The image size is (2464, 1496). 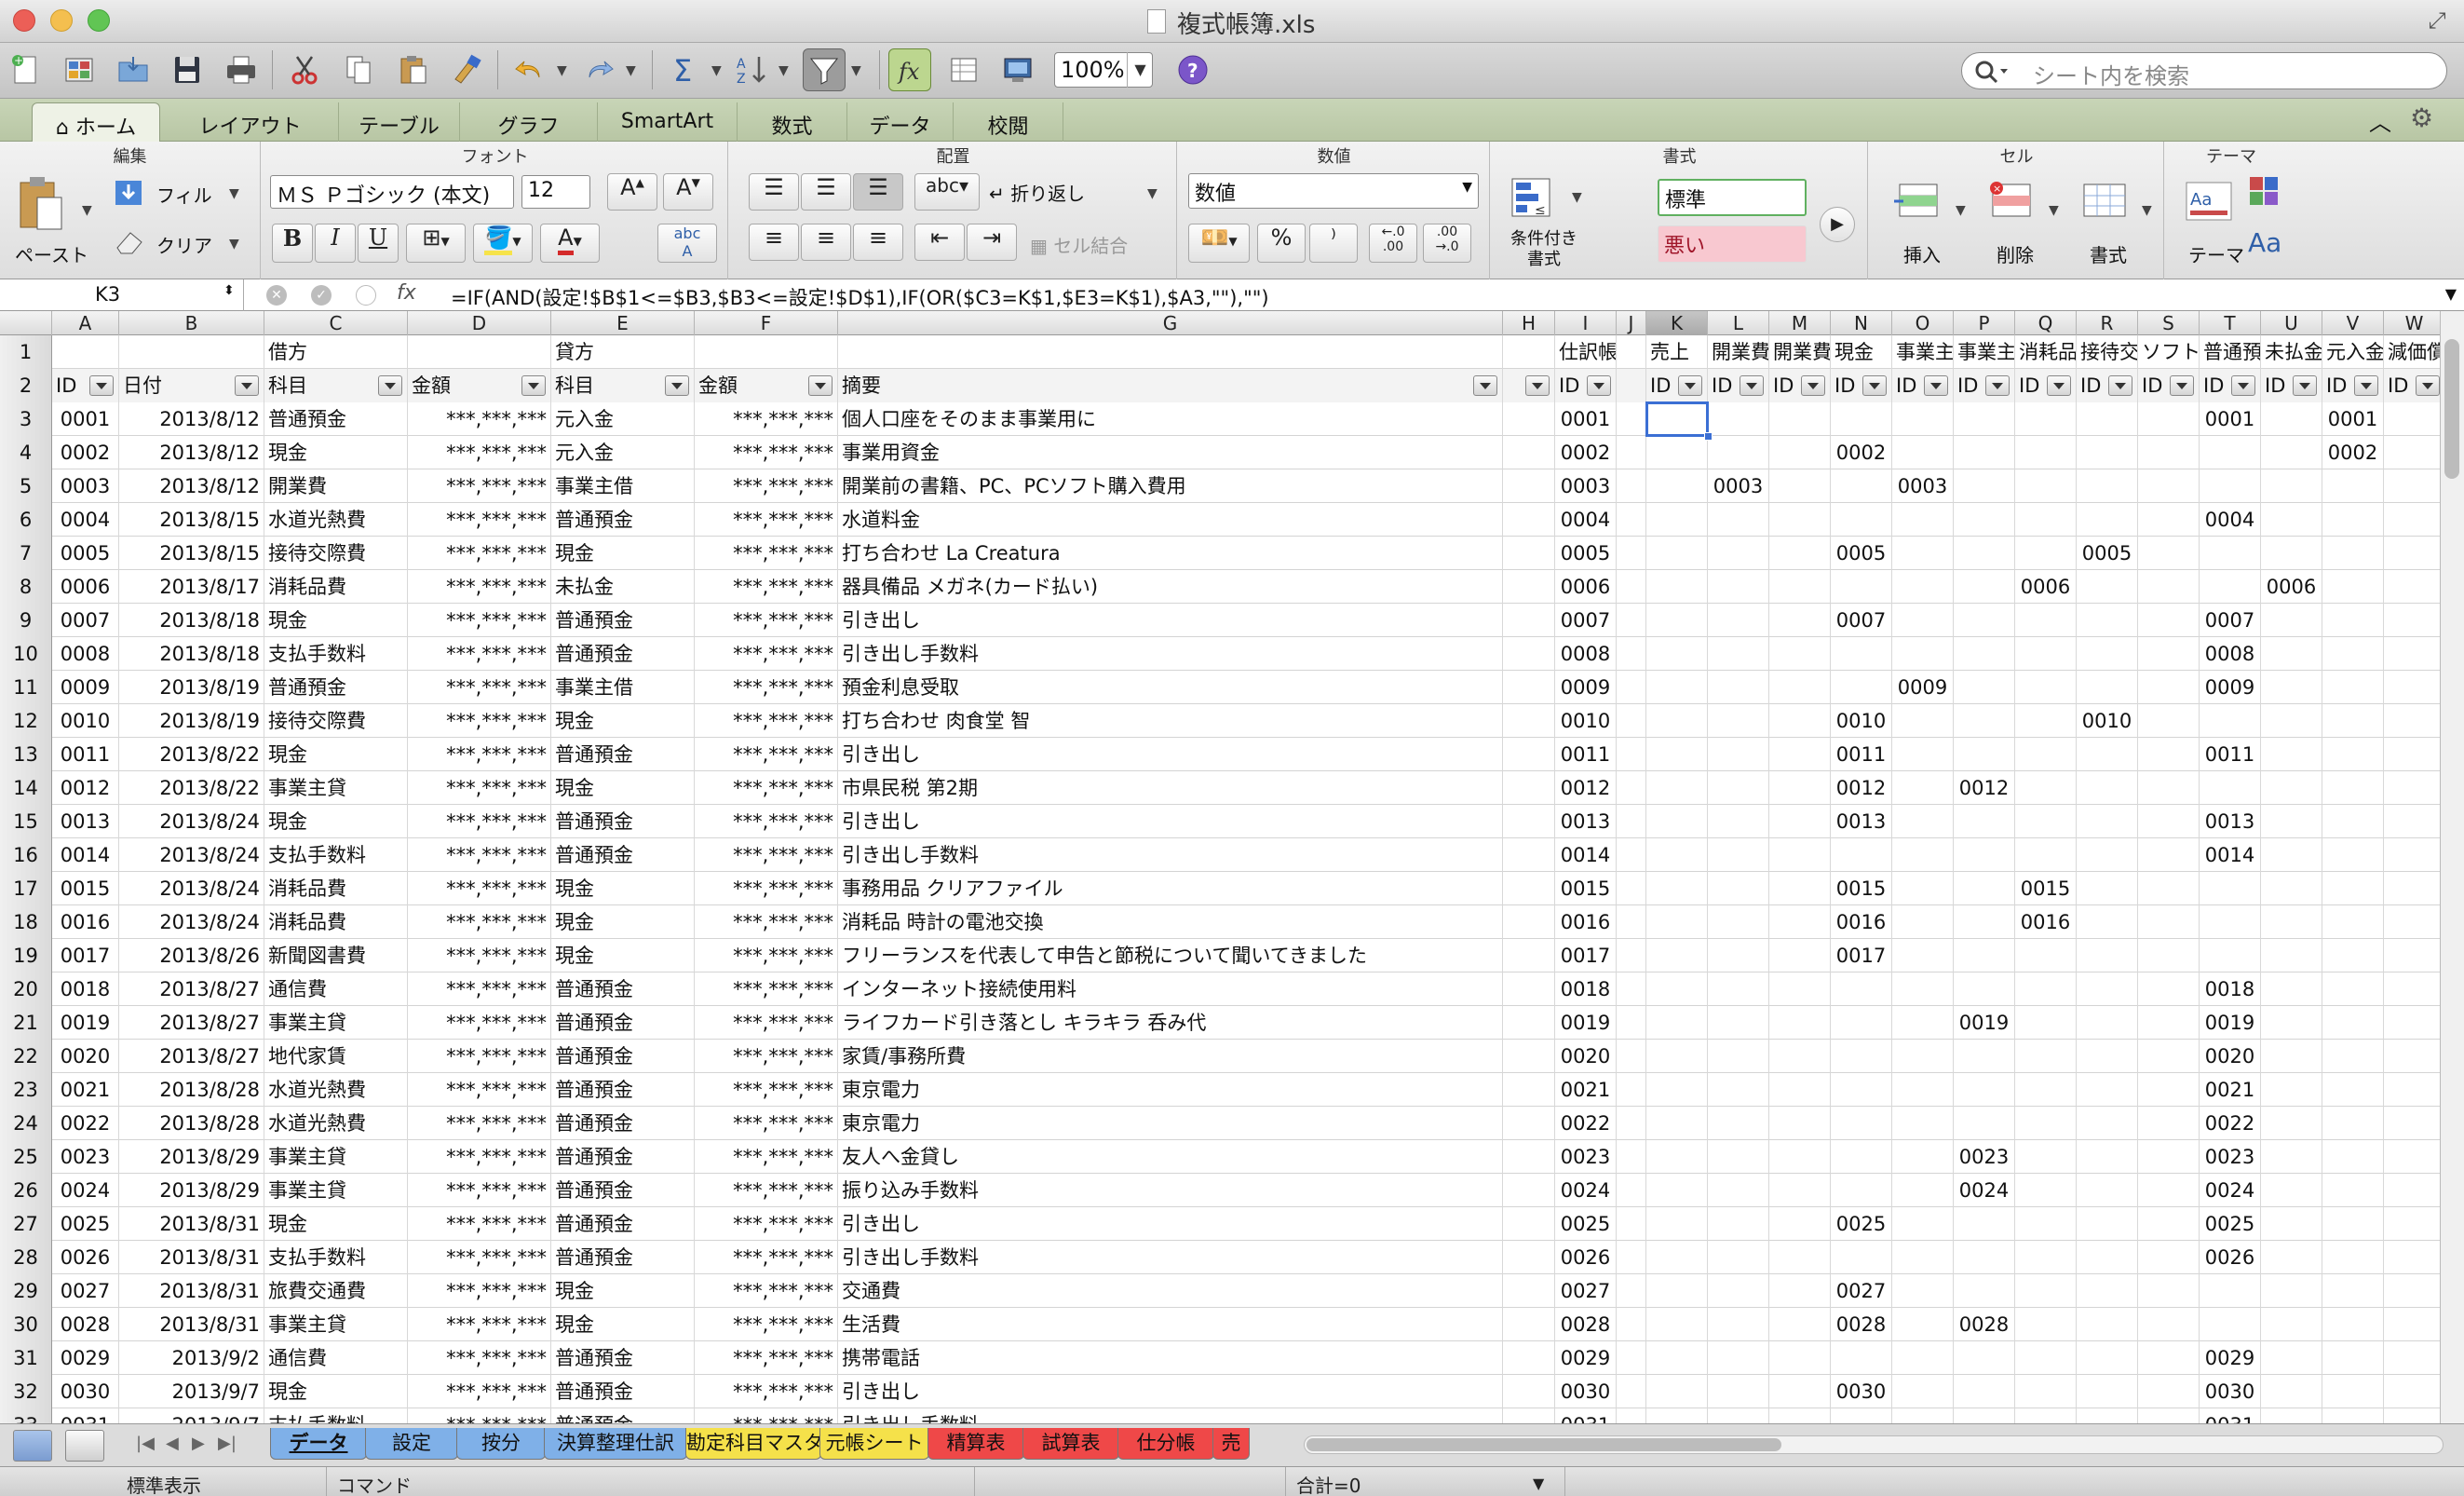 What do you see at coordinates (336, 352) in the screenshot?
I see `header1-cell-c: 借方` at bounding box center [336, 352].